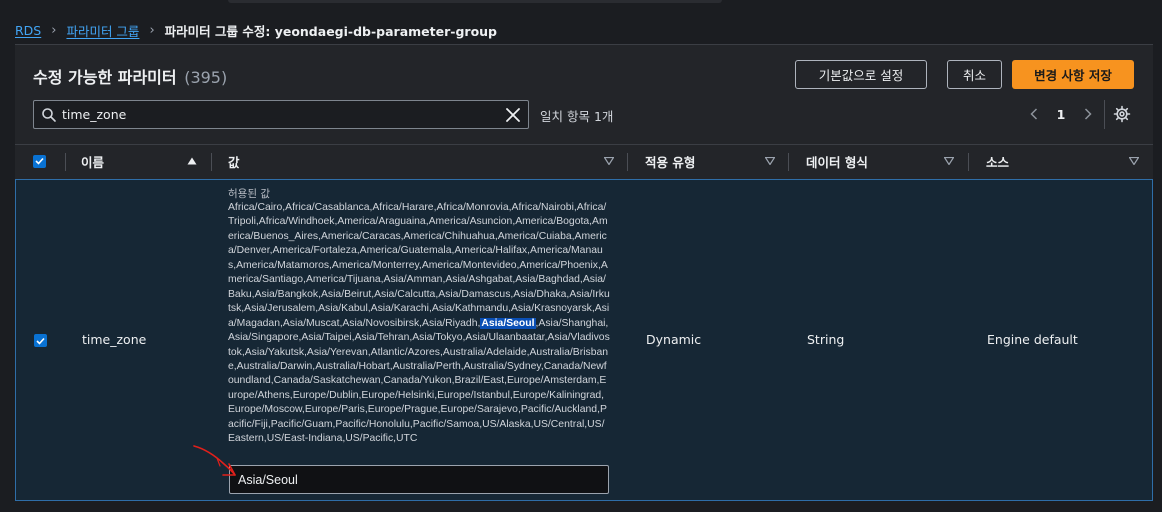 The height and width of the screenshot is (512, 1162). I want to click on current-page: 1, so click(1061, 114).